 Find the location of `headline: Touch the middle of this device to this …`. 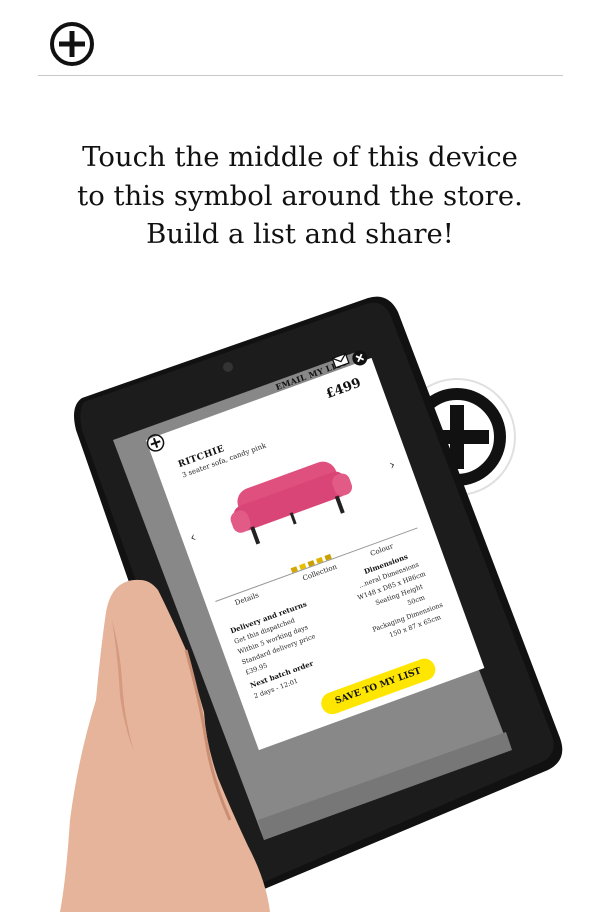

headline: Touch the middle of this device to this … is located at coordinates (300, 196).